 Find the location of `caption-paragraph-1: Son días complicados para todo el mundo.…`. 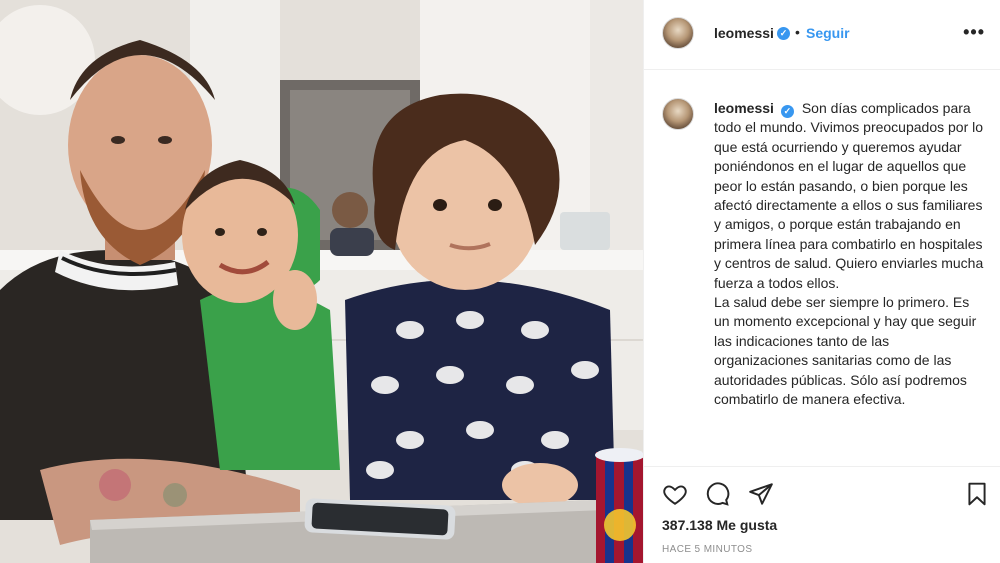

caption-paragraph-1: Son días complicados para todo el mundo.… is located at coordinates (849, 195).